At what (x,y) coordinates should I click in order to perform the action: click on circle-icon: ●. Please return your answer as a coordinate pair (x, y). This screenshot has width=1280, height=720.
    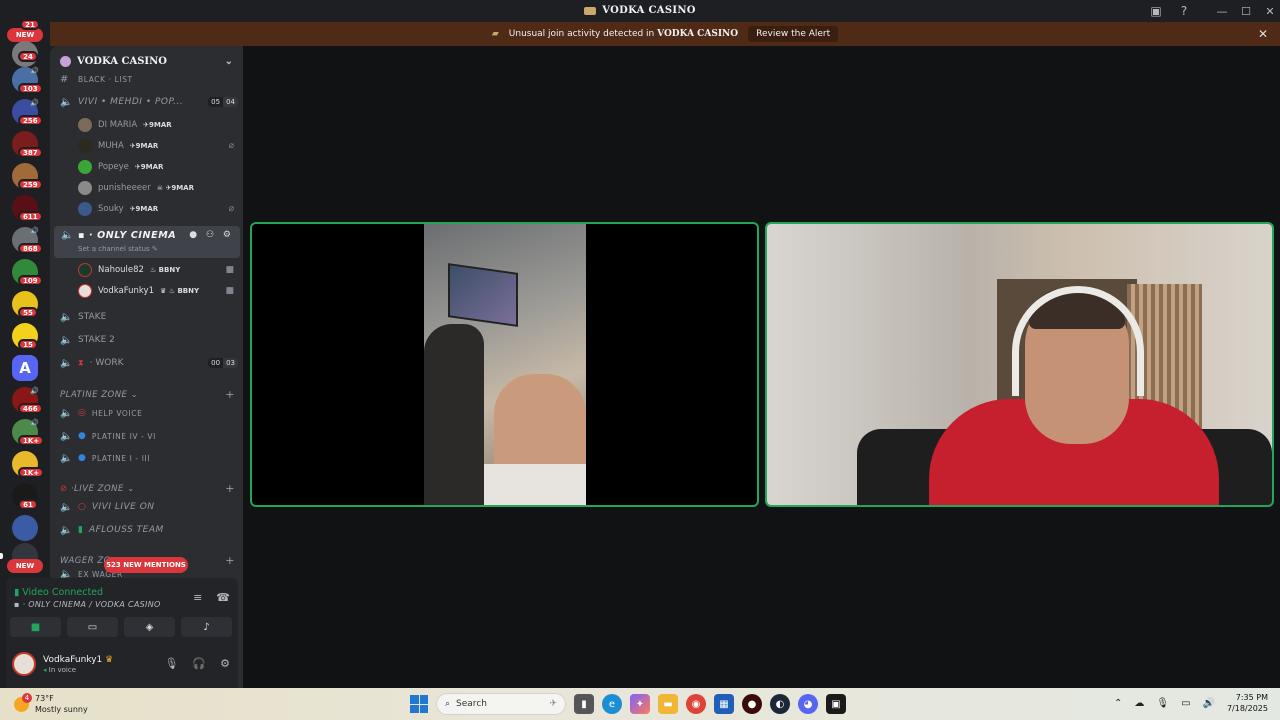
    Looking at the image, I should click on (82, 458).